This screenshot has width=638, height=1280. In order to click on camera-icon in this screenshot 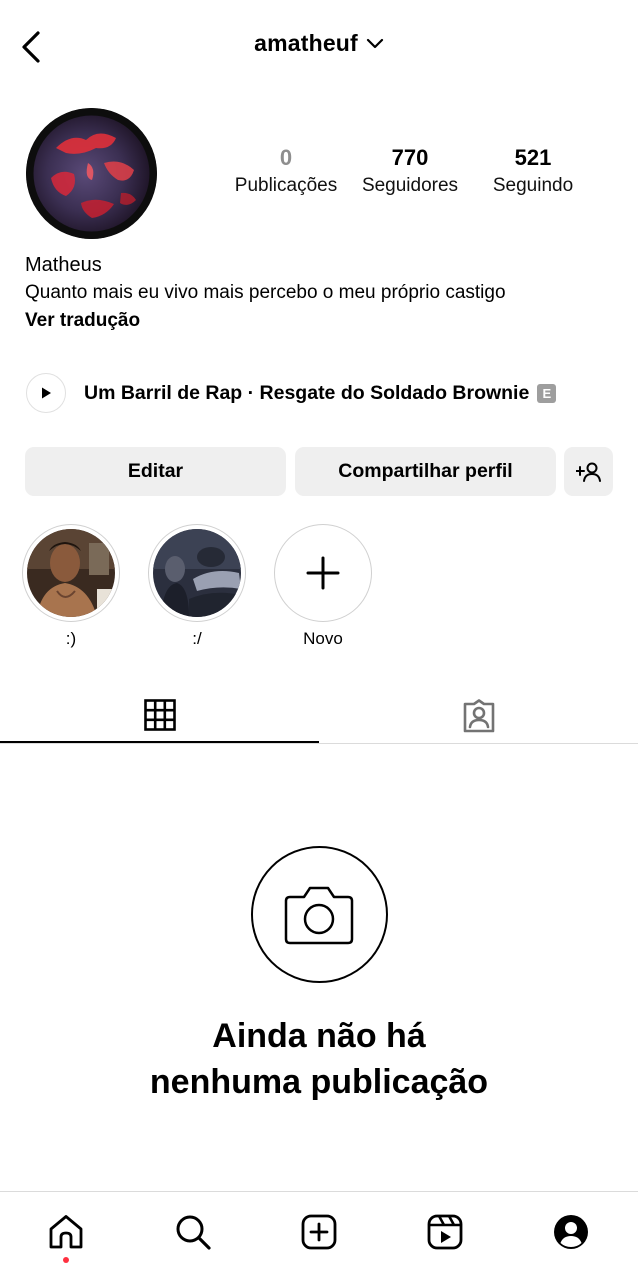, I will do `click(319, 915)`.